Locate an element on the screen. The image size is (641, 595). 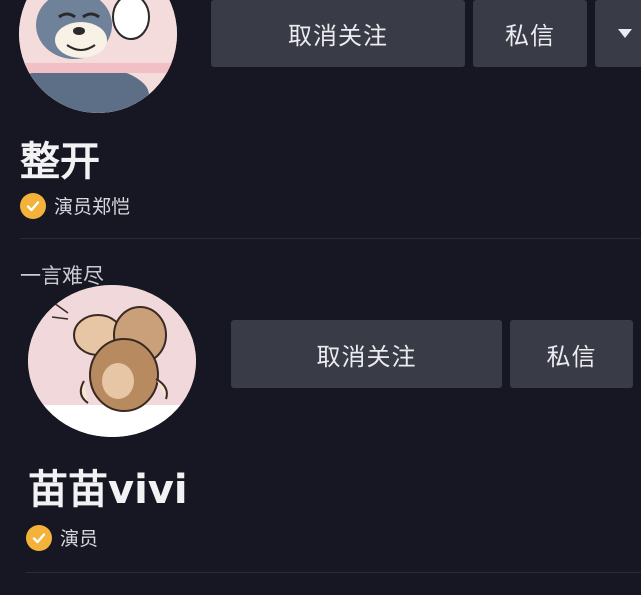
jerry-mouse-avatar-icon is located at coordinates (112, 361).